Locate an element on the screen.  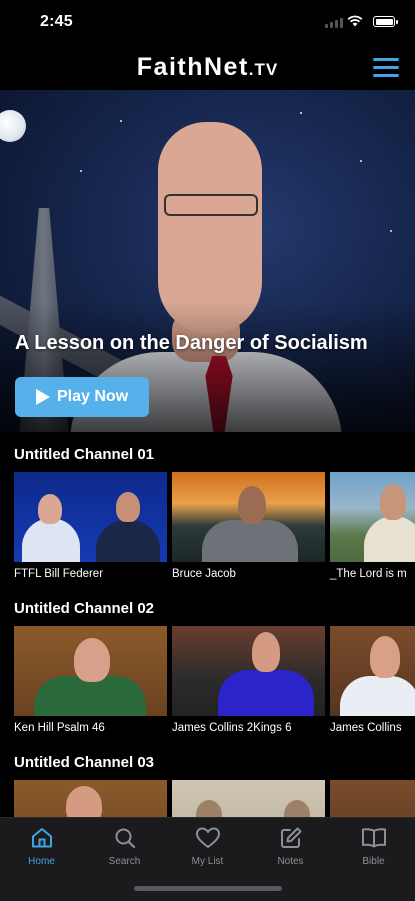
tab-search: Search is located at coordinates (124, 851).